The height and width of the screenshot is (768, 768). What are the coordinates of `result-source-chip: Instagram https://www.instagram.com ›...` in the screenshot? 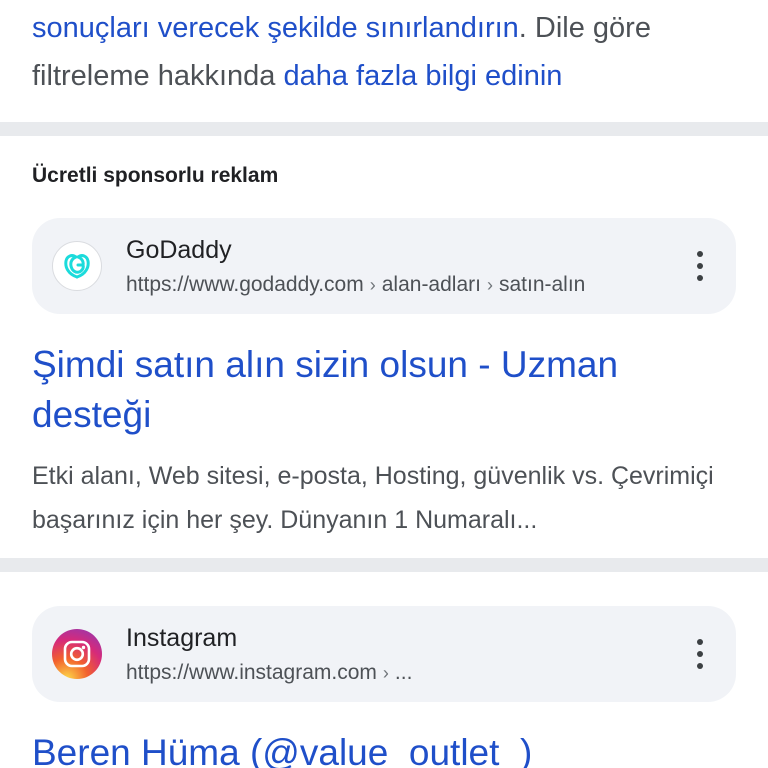 It's located at (384, 654).